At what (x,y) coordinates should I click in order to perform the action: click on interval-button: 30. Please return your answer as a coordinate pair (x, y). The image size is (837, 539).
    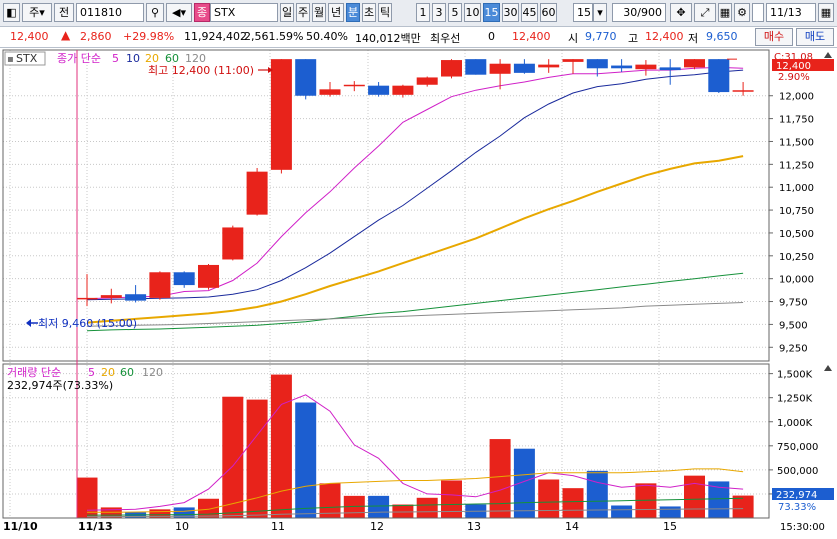
    Looking at the image, I should click on (510, 12).